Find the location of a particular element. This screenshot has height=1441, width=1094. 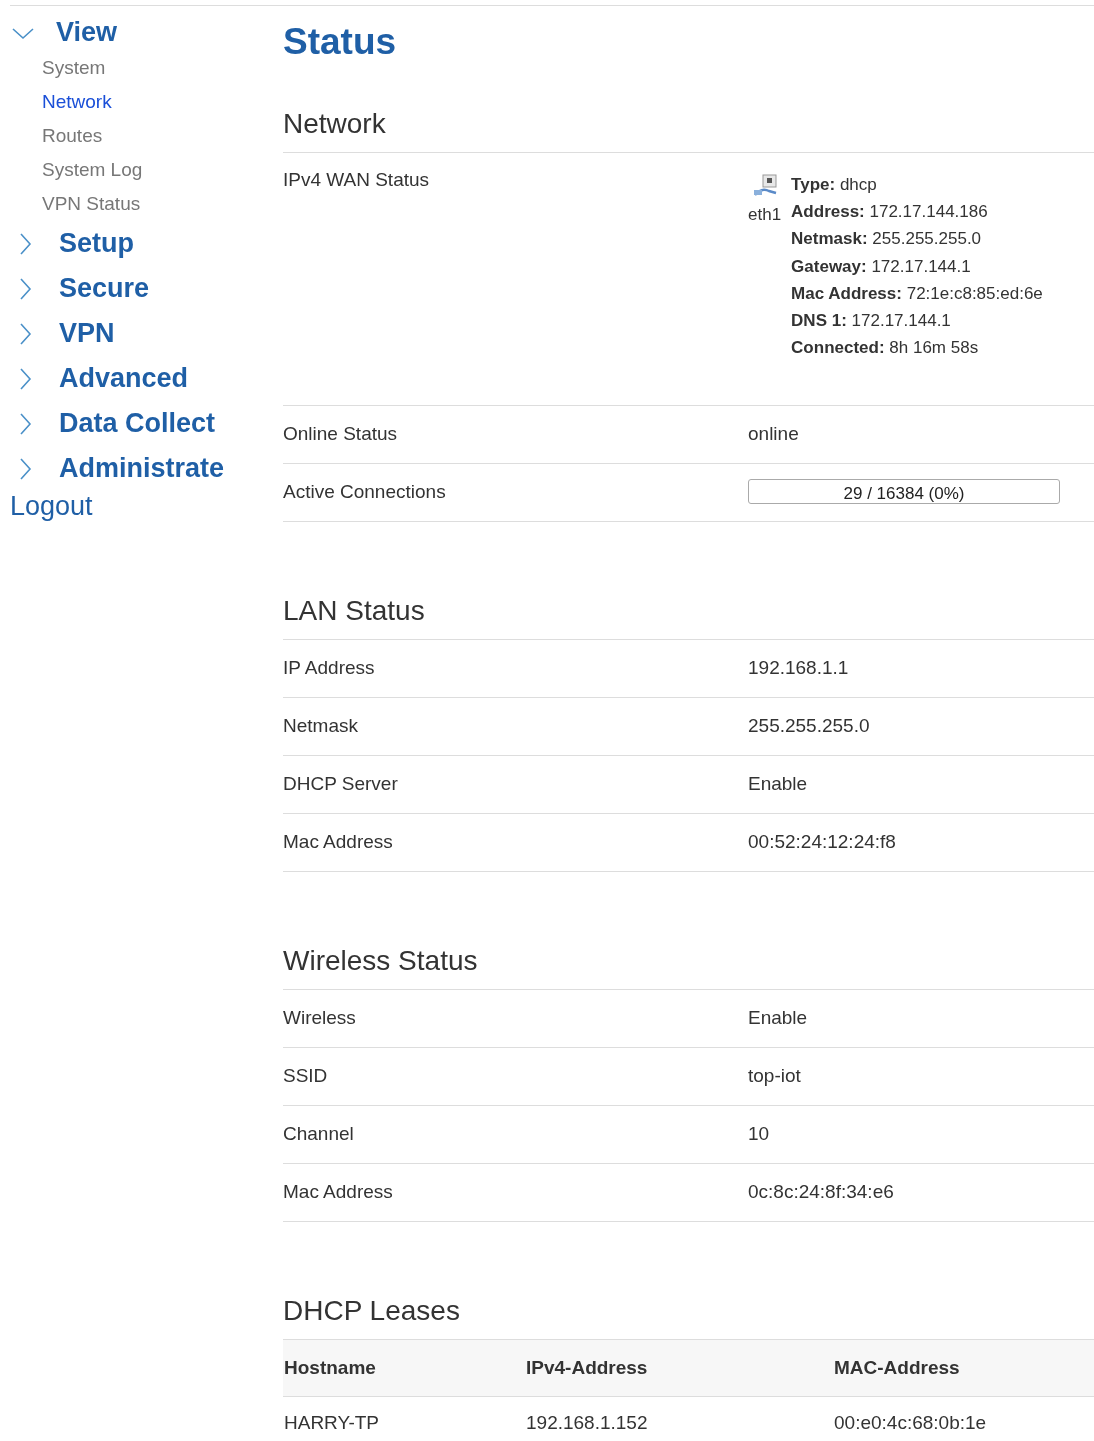

interface-name: eth1 is located at coordinates (765, 215).